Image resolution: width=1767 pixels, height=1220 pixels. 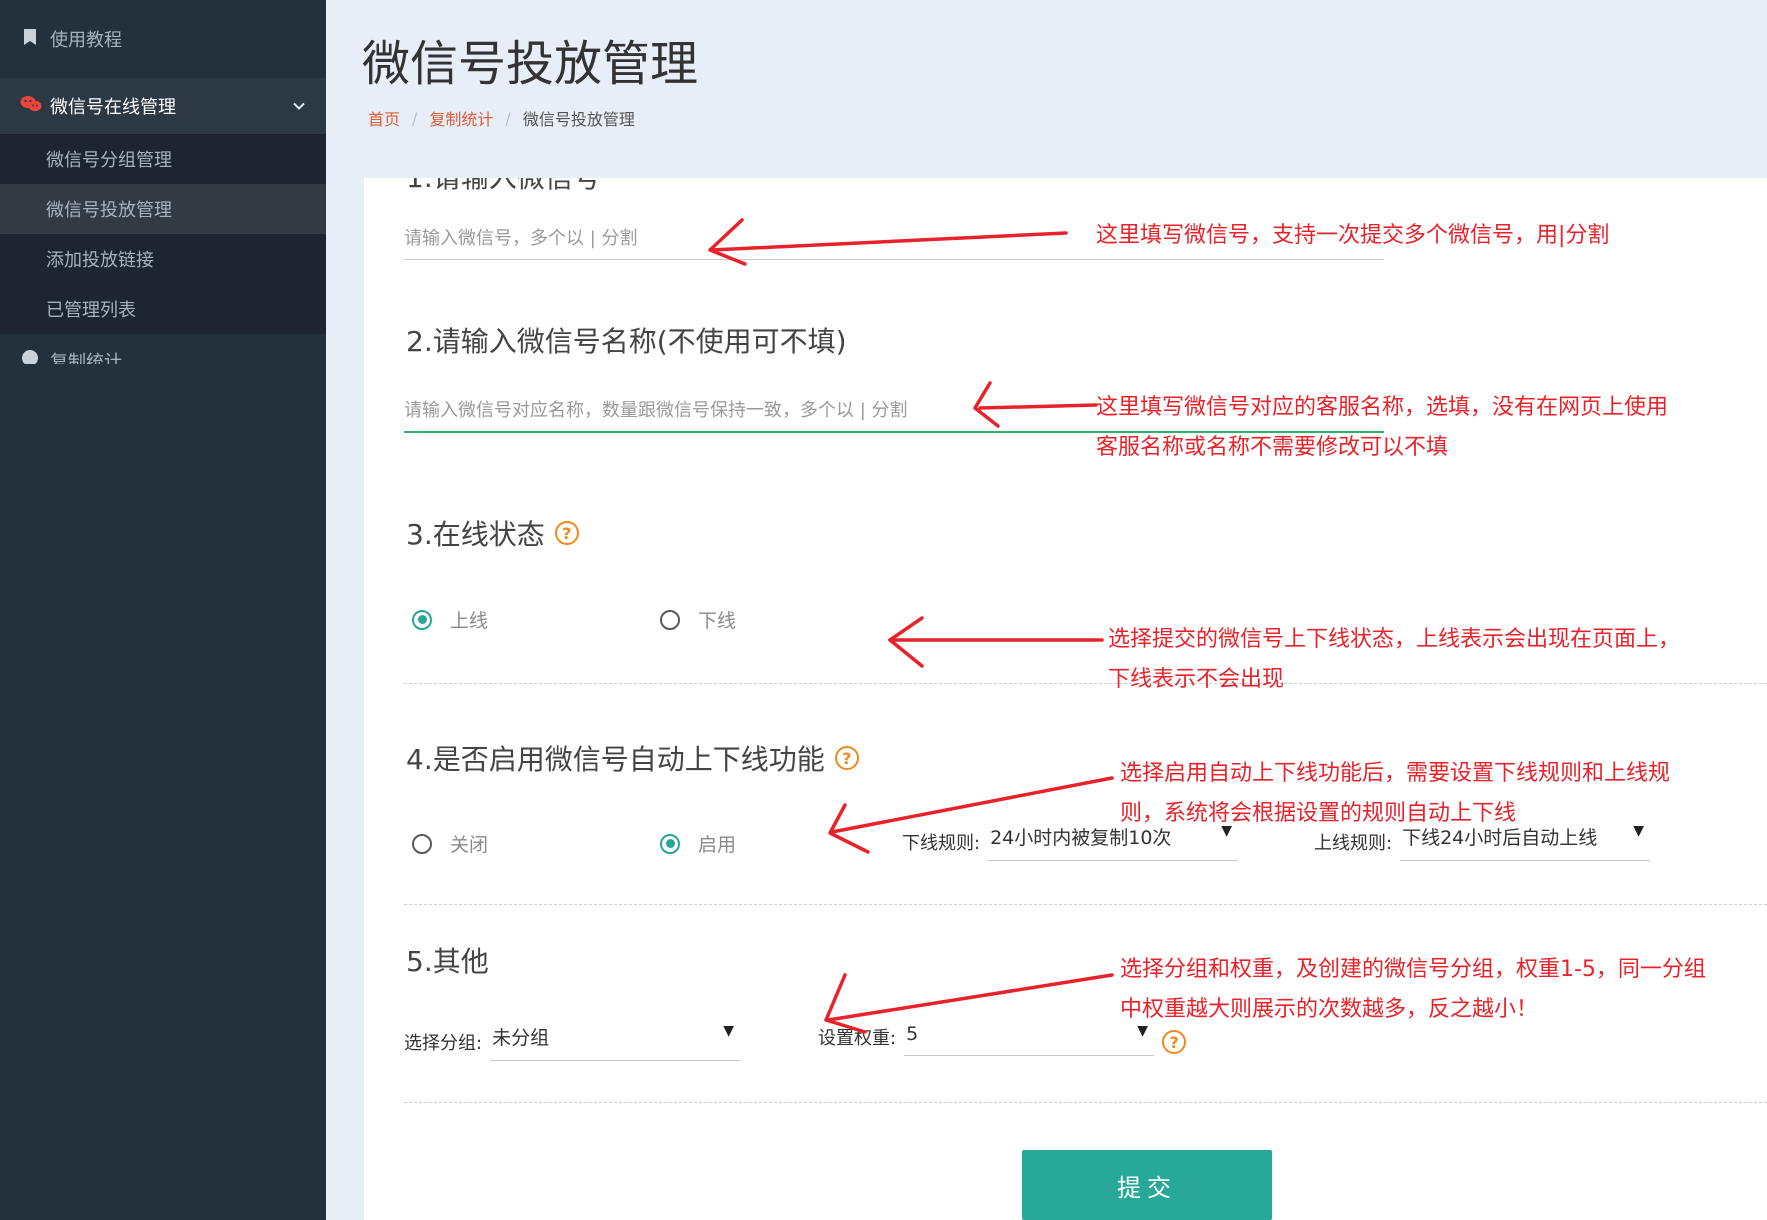 I want to click on section2-label: 2.请输入微信号名称(不使用可不填), so click(x=626, y=341).